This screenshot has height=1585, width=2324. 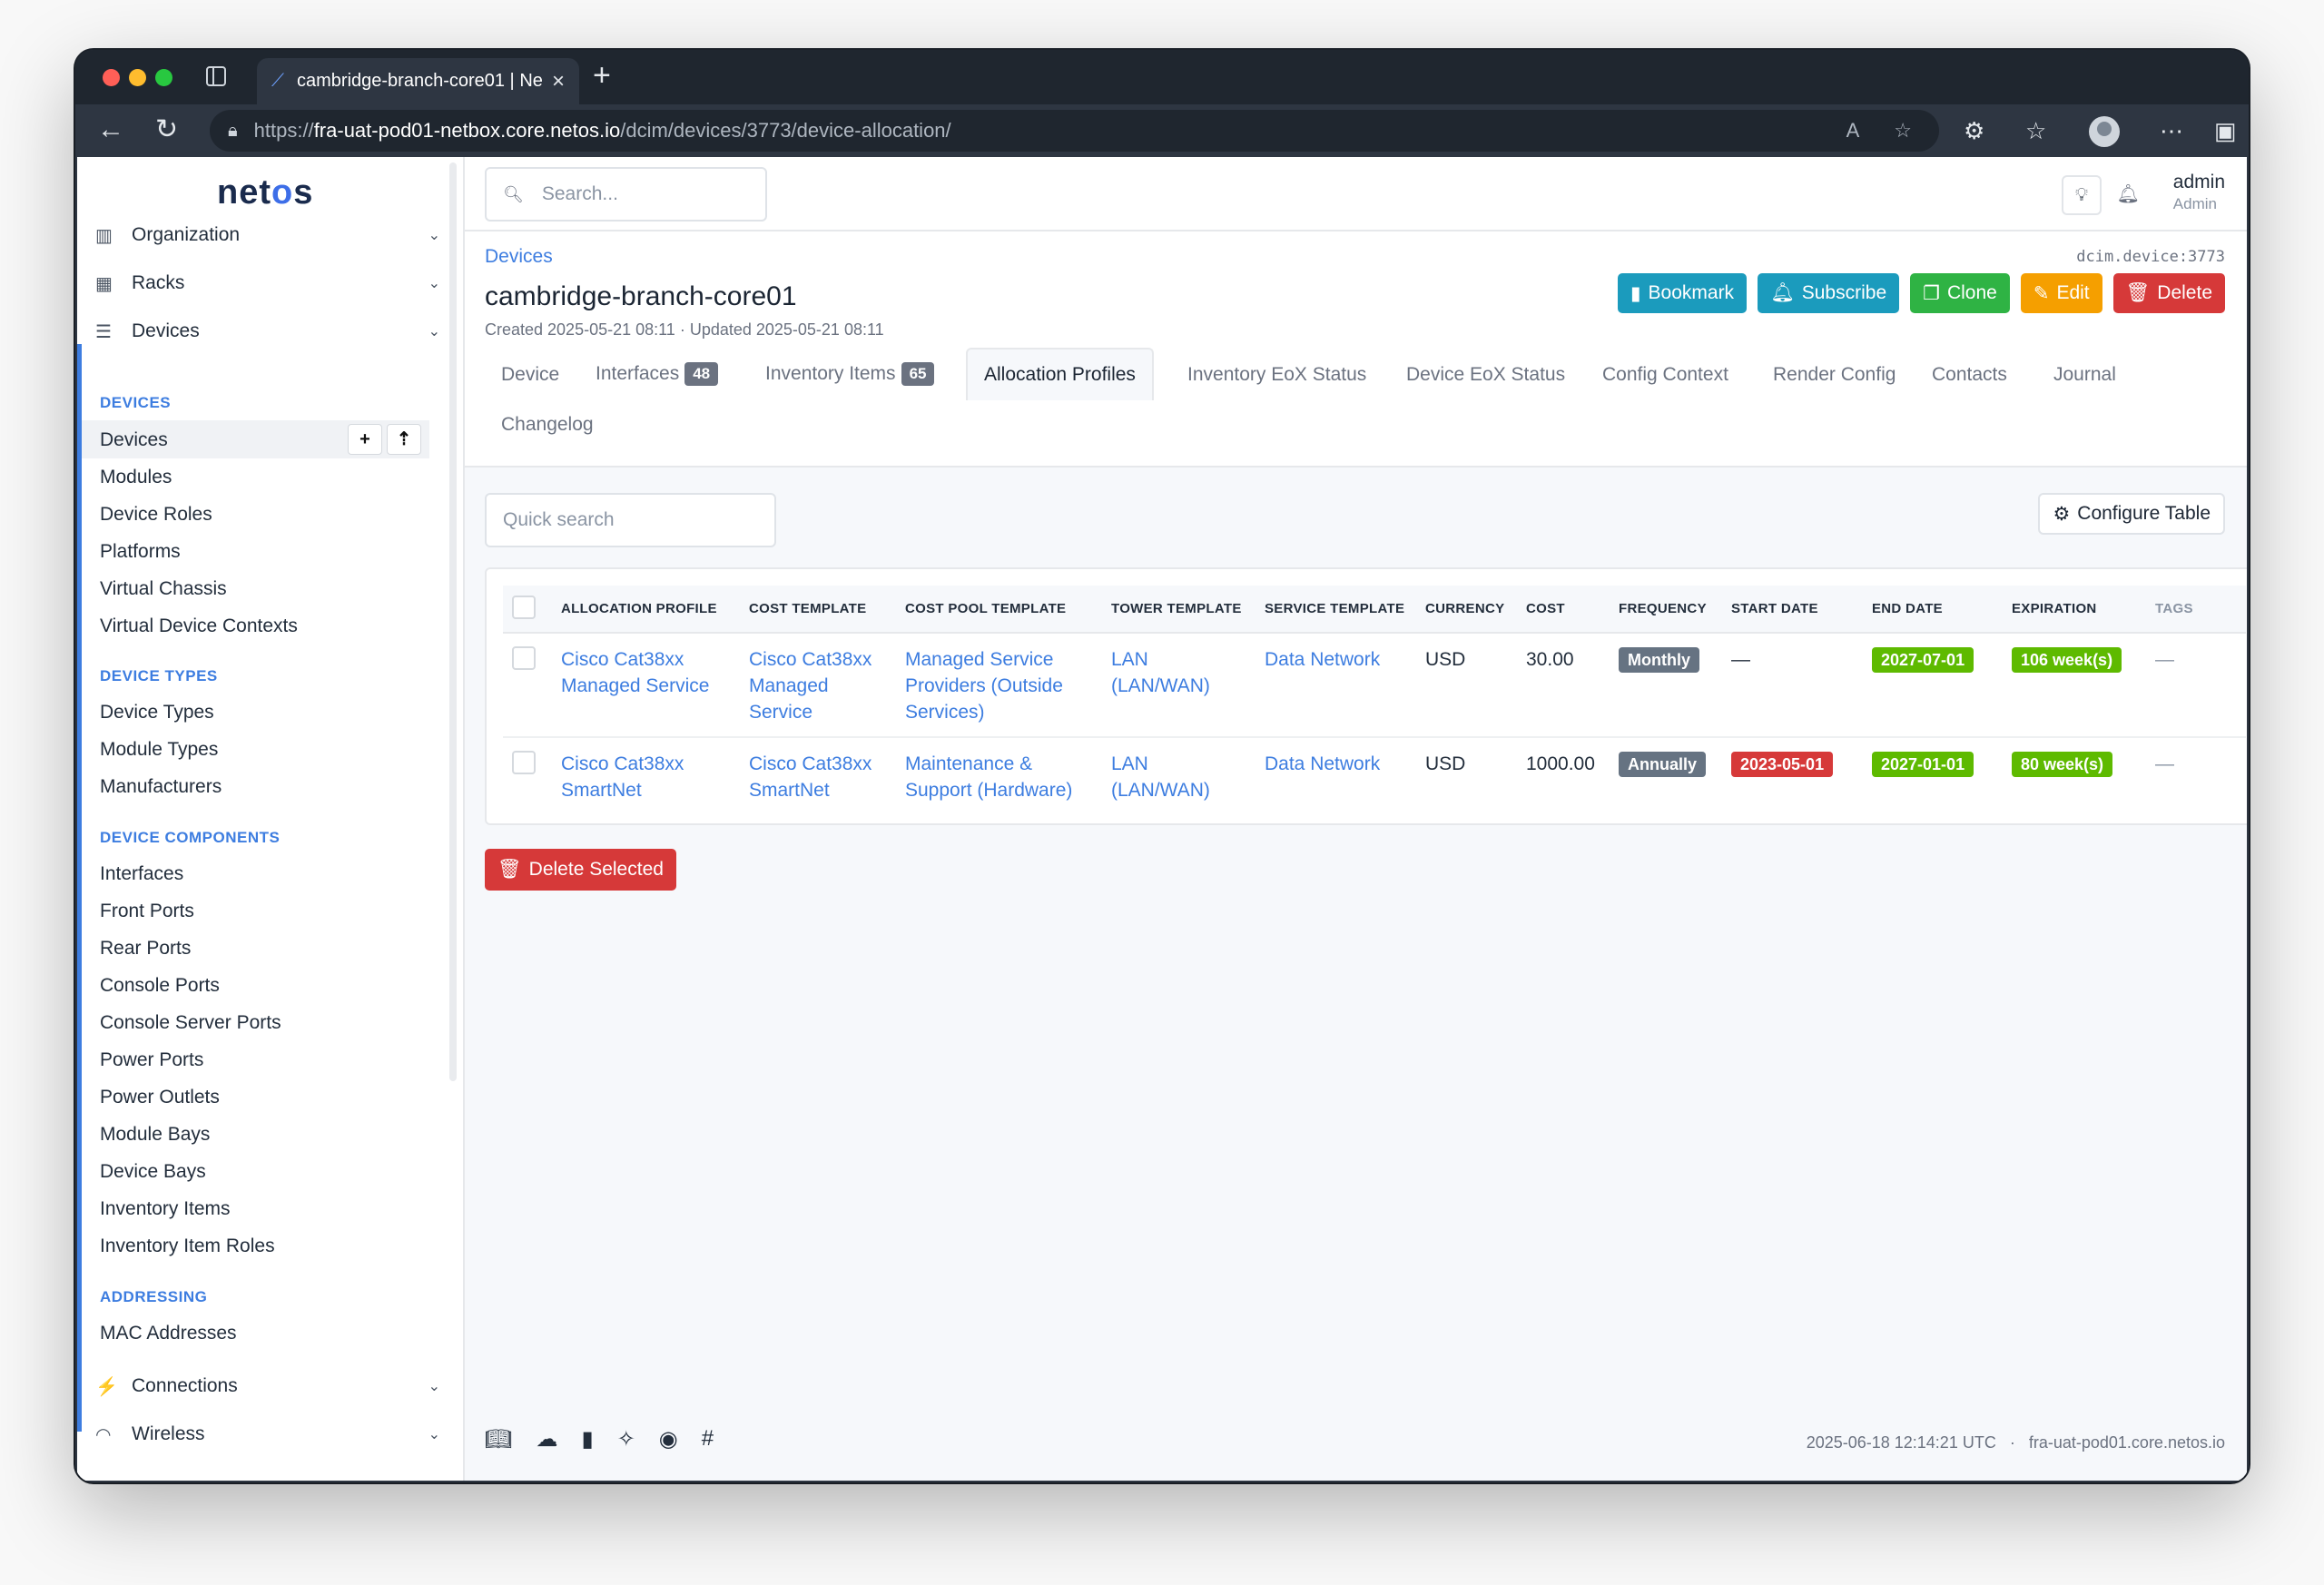 I want to click on allocation-profile-link: Cisco Cat38xx Managed Service, so click(x=635, y=672).